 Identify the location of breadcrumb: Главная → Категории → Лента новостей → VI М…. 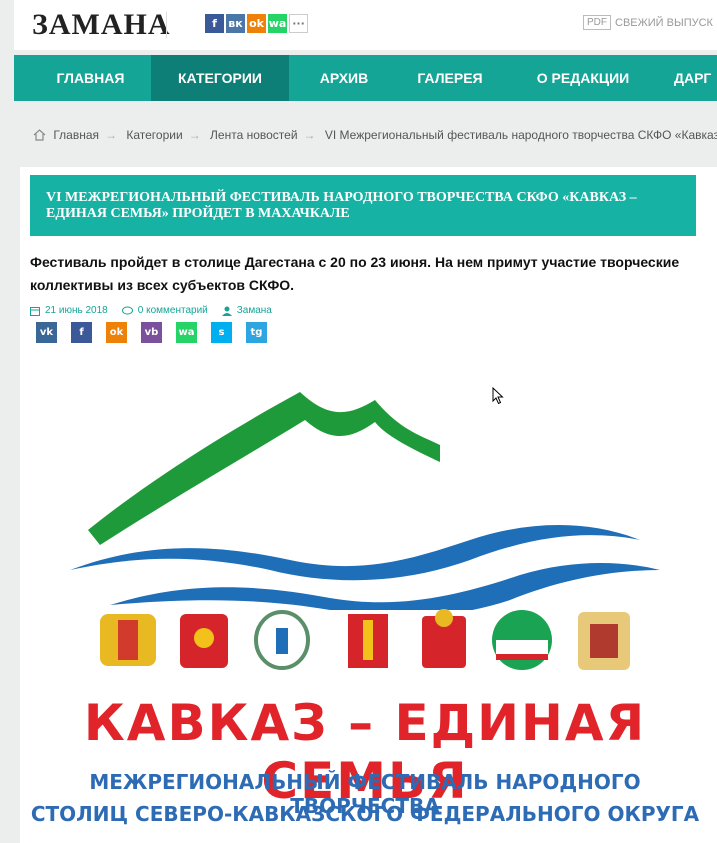
(375, 136).